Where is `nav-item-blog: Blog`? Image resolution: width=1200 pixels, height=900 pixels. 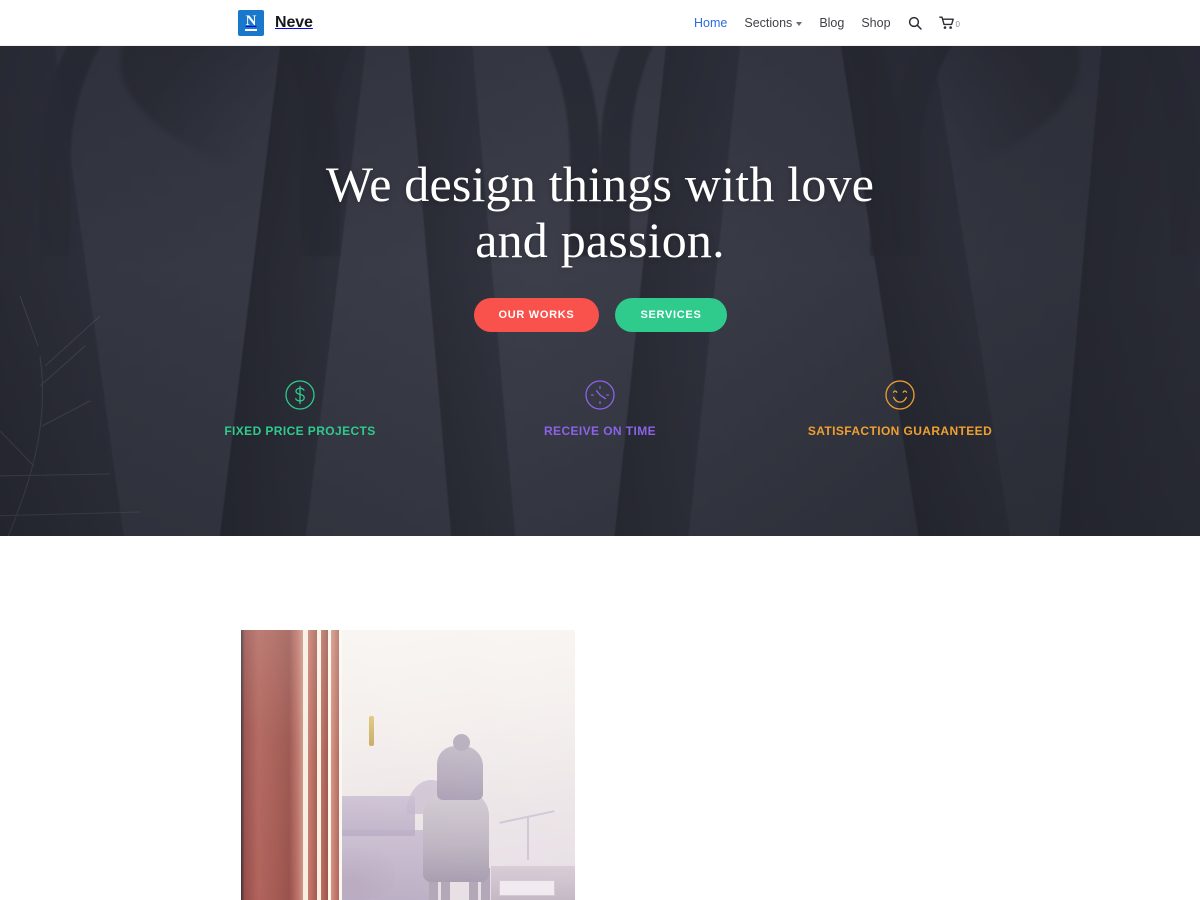
nav-item-blog: Blog is located at coordinates (831, 23).